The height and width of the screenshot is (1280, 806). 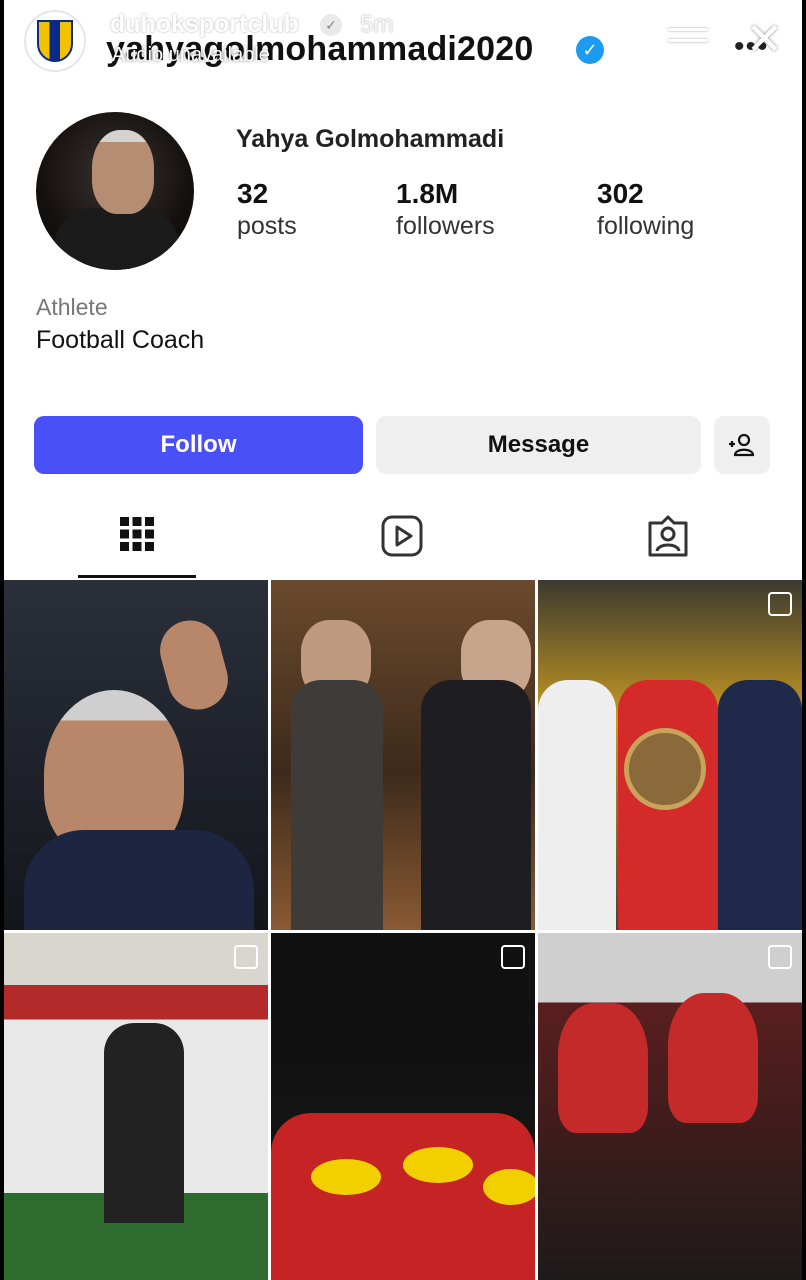 What do you see at coordinates (72, 307) in the screenshot?
I see `profile-category: Athlete` at bounding box center [72, 307].